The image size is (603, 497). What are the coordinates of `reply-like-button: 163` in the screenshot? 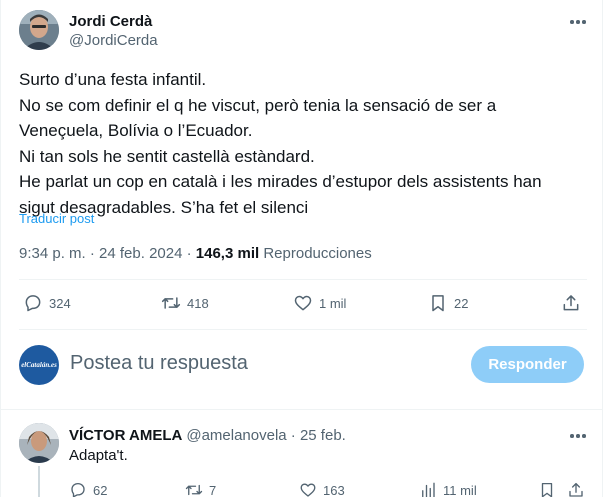 It's located at (322, 489).